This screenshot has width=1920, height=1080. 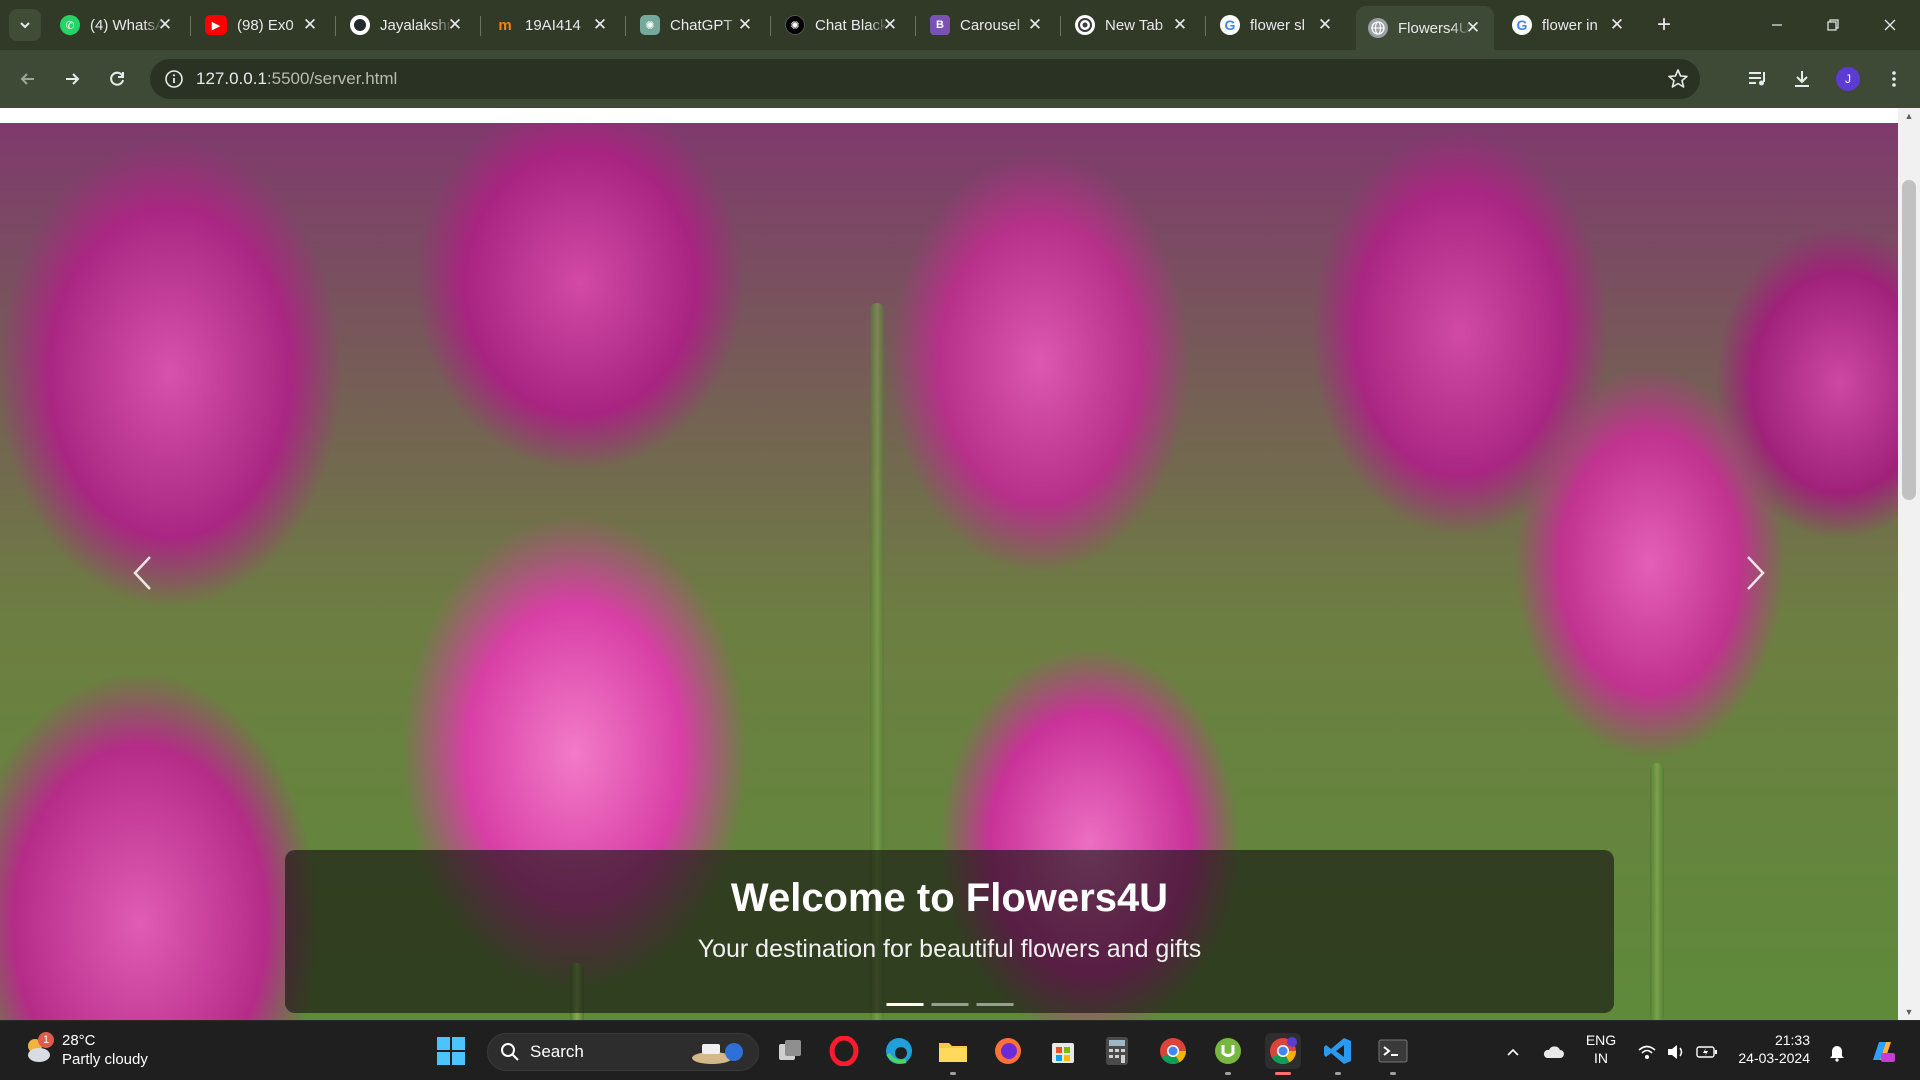 I want to click on terminal-icon, so click(x=1393, y=1051).